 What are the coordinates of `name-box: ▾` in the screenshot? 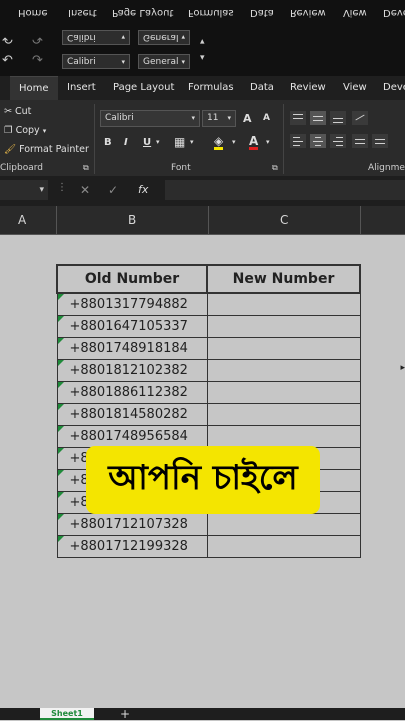 It's located at (24, 190).